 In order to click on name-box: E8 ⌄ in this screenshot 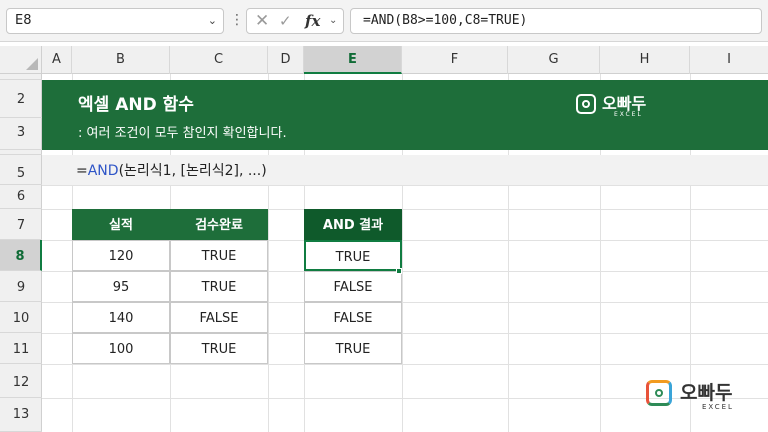, I will do `click(115, 21)`.